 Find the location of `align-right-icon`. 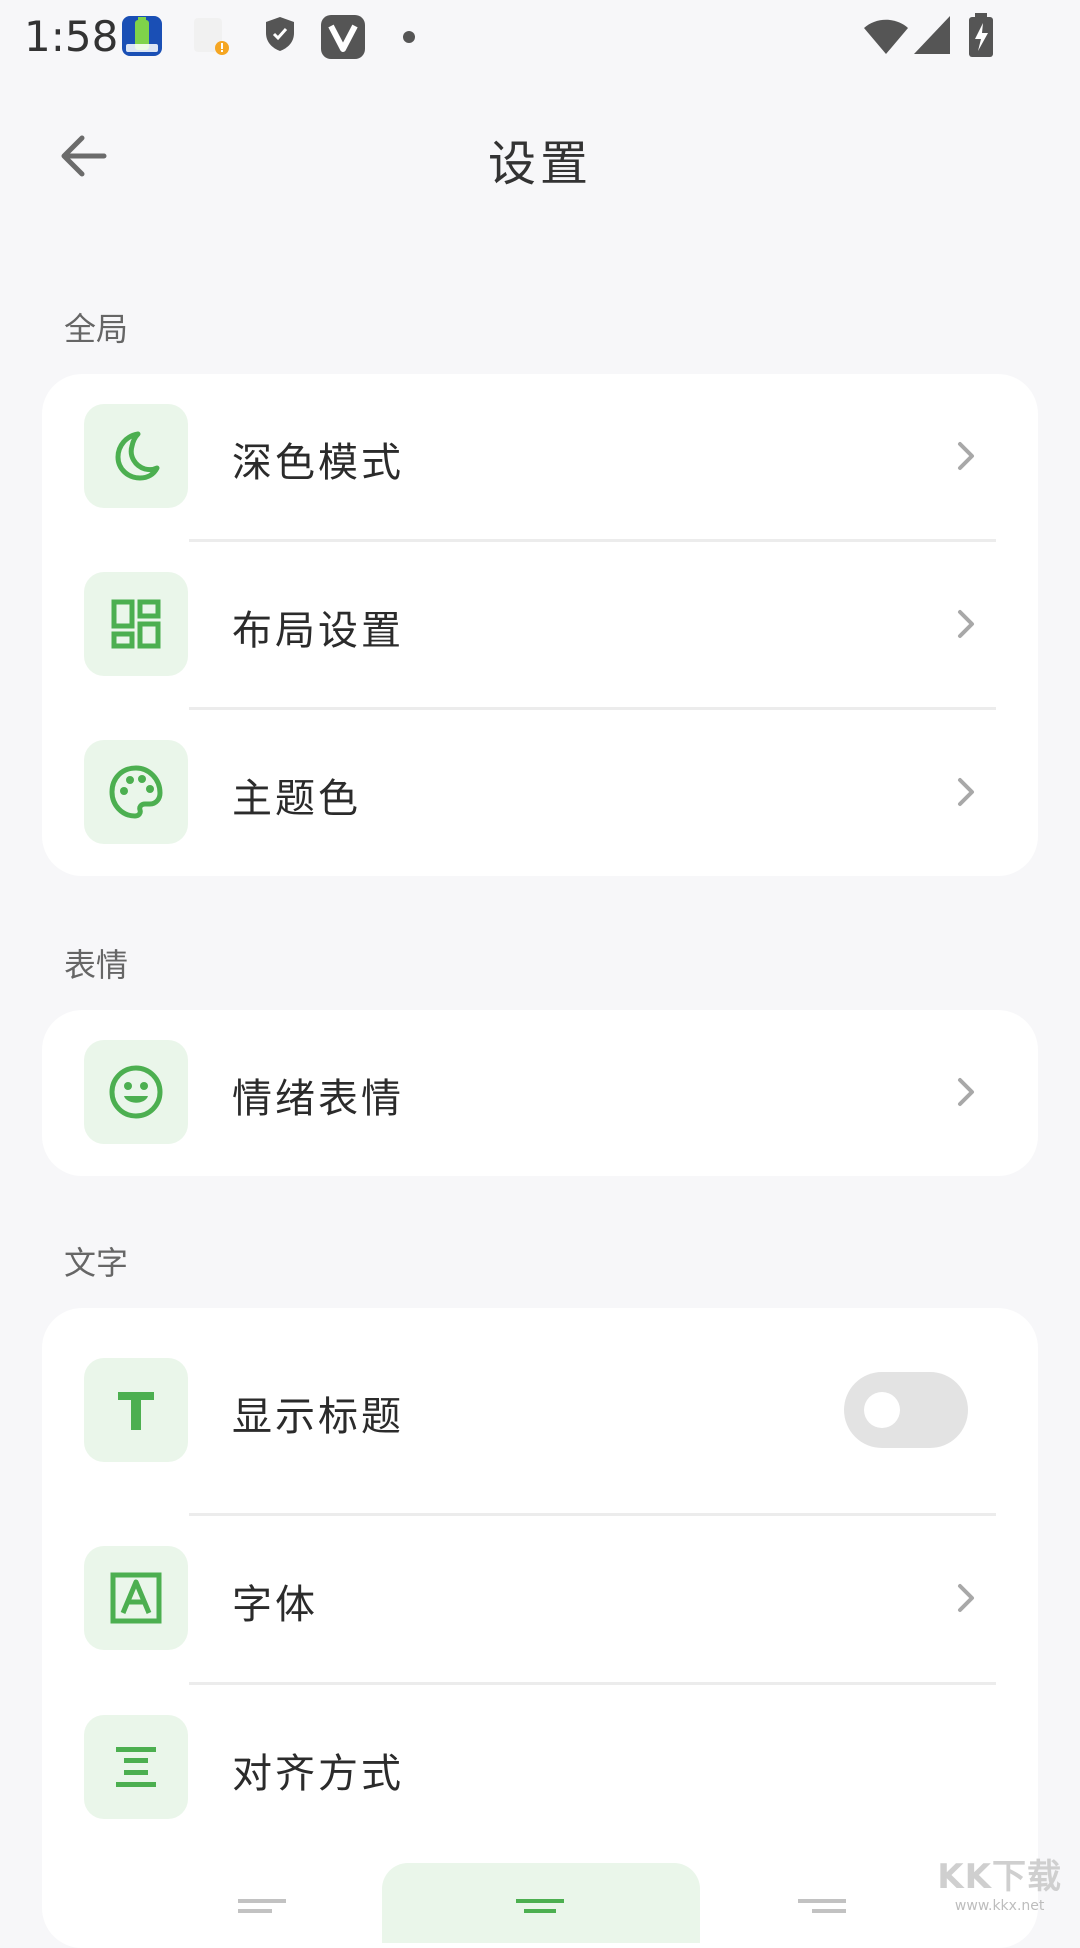

align-right-icon is located at coordinates (822, 1906).